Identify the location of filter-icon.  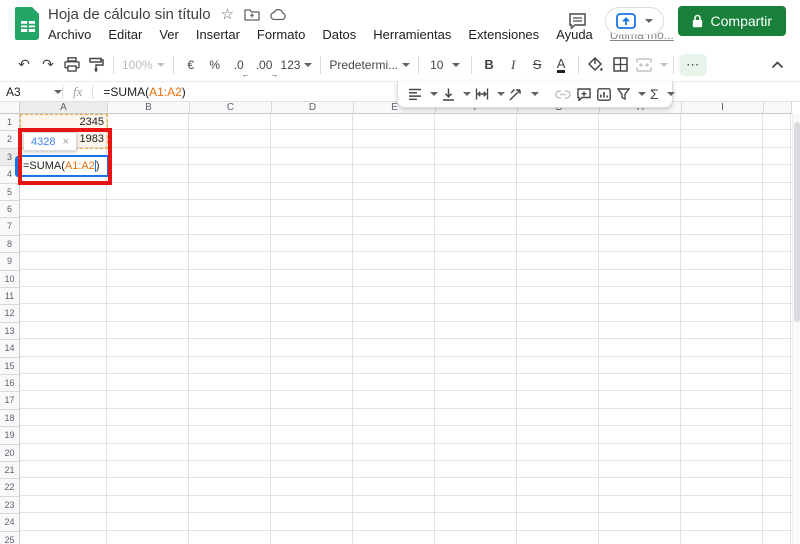
(623, 94).